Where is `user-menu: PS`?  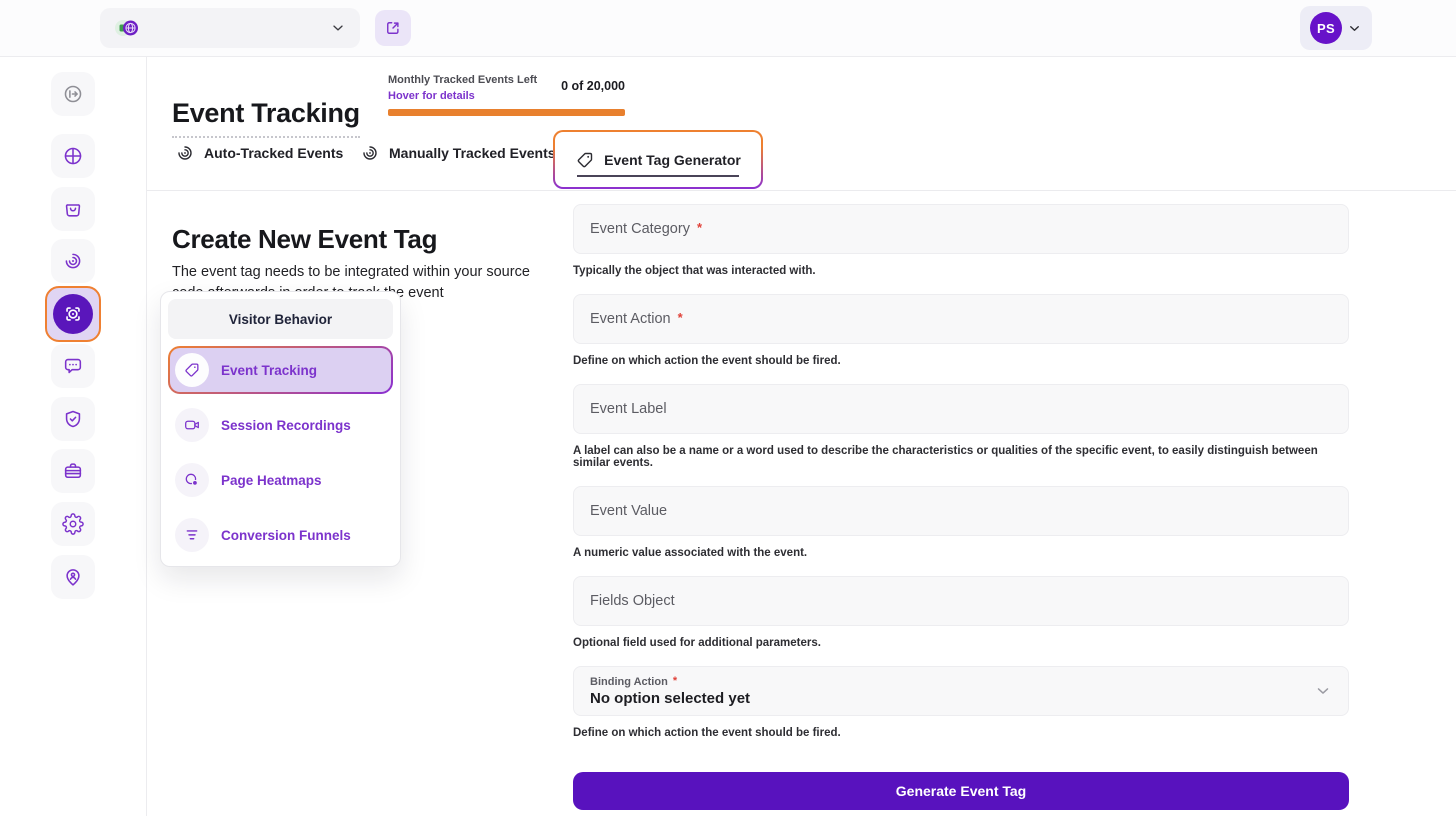 user-menu: PS is located at coordinates (1336, 28).